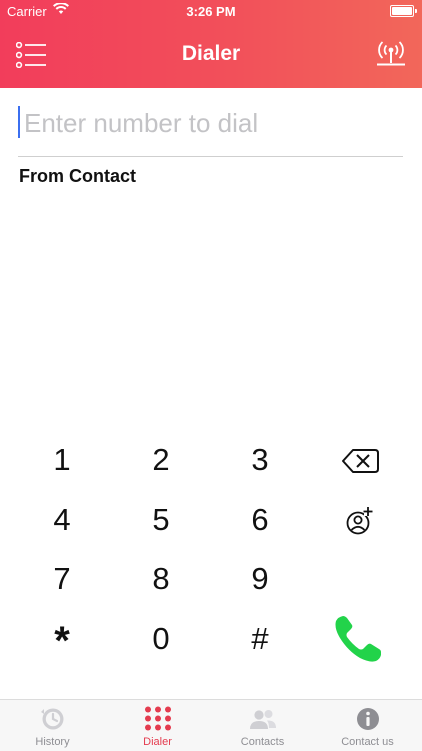 The height and width of the screenshot is (751, 422). What do you see at coordinates (158, 718) in the screenshot?
I see `keypad-dots-icon` at bounding box center [158, 718].